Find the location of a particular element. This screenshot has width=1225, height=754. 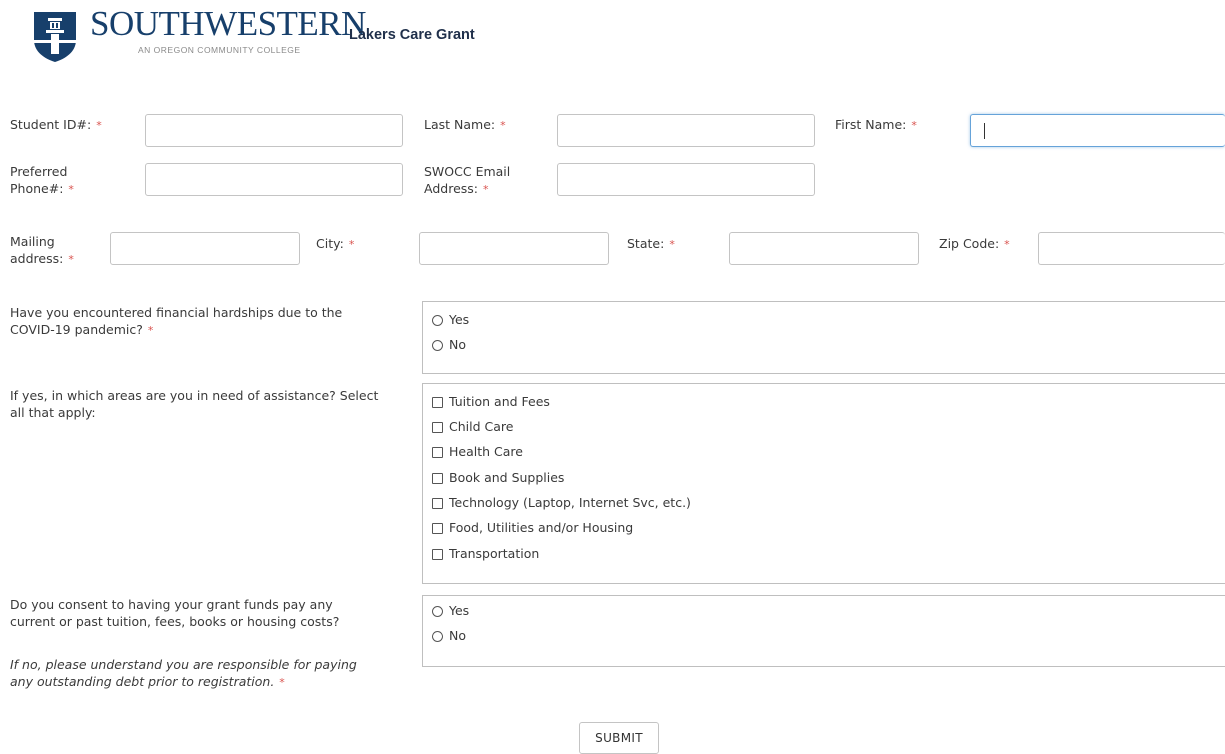

brand-name: SOUTHWESTERN is located at coordinates (228, 23).